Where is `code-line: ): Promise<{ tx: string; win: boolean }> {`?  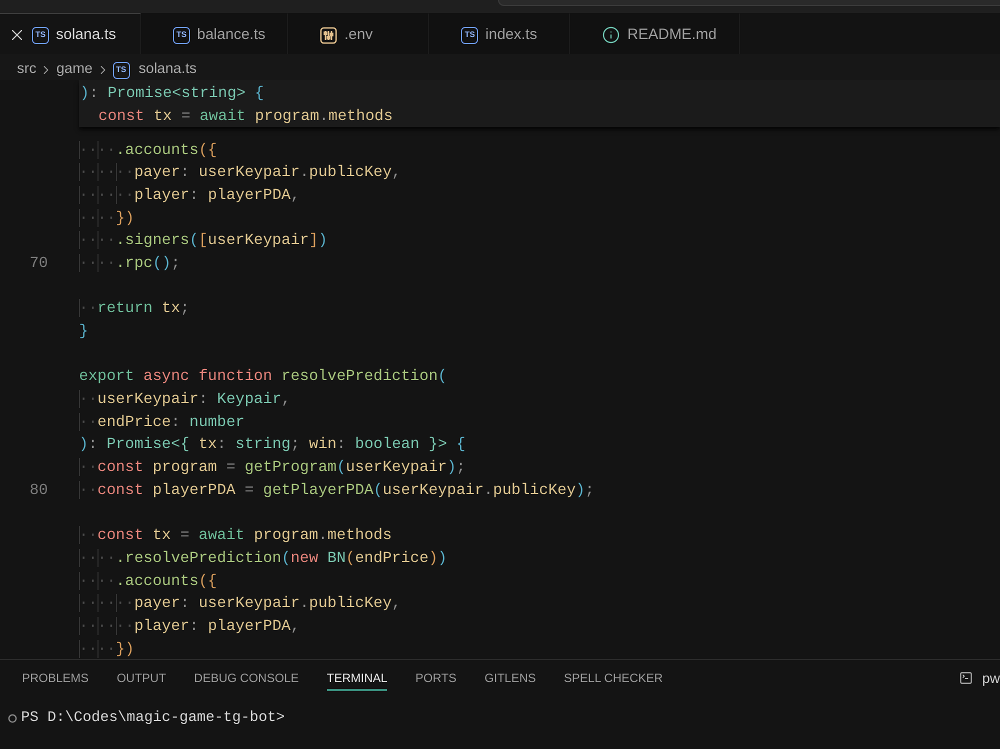 code-line: ): Promise<{ tx: string; win: boolean }> { is located at coordinates (272, 445).